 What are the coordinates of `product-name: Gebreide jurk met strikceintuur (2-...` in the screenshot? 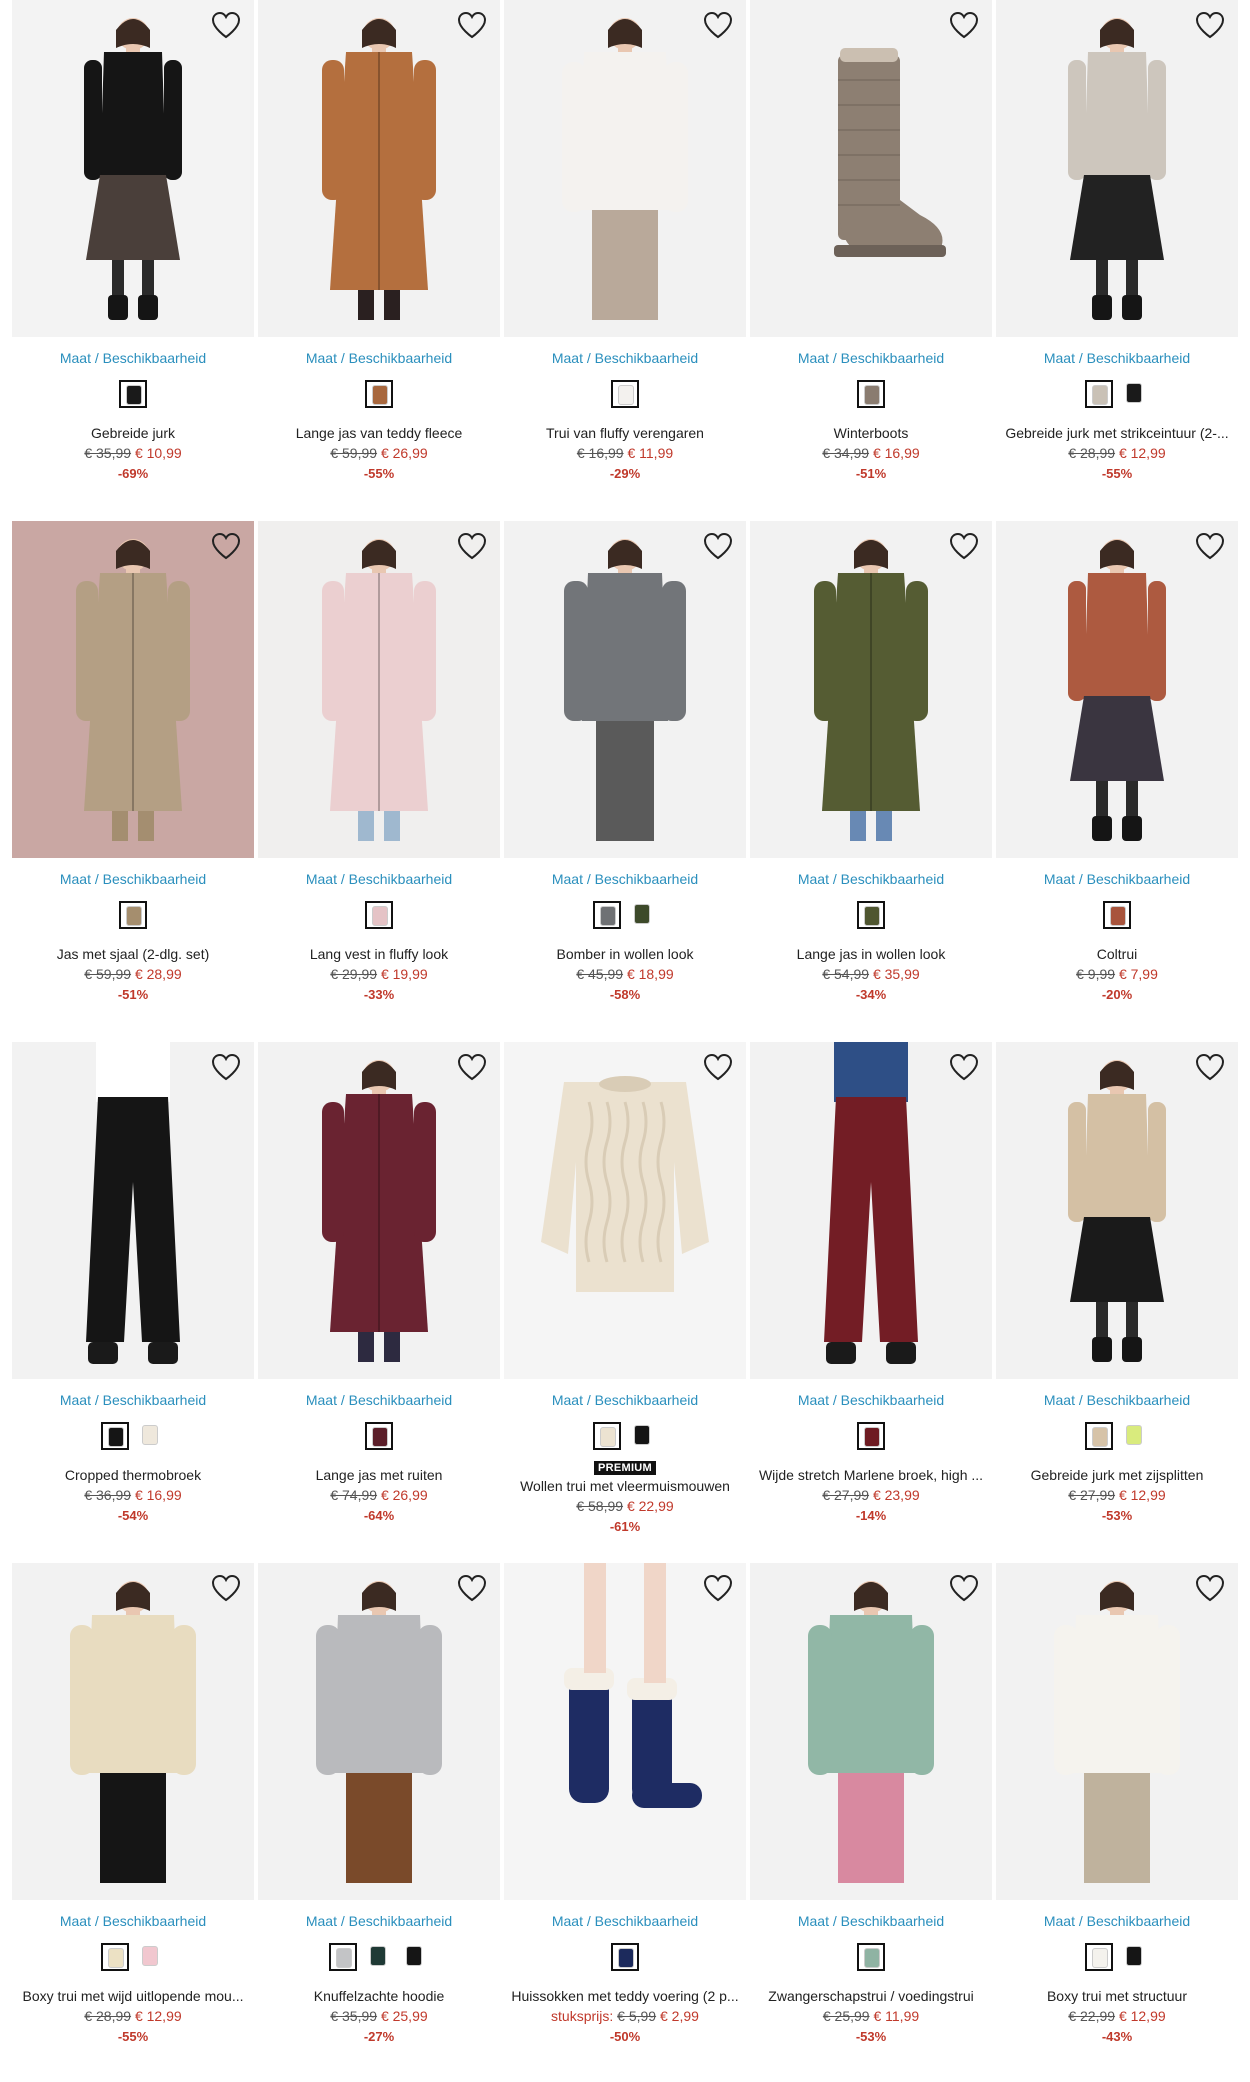 It's located at (1117, 433).